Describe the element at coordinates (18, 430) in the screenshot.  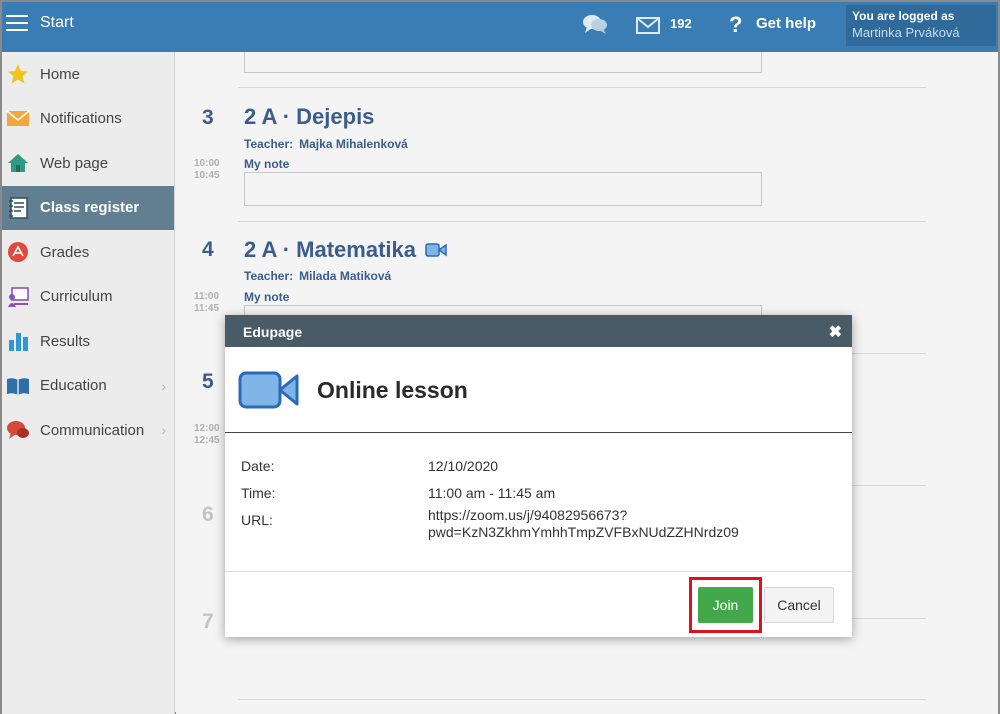
I see `chat-bubbles-icon` at that location.